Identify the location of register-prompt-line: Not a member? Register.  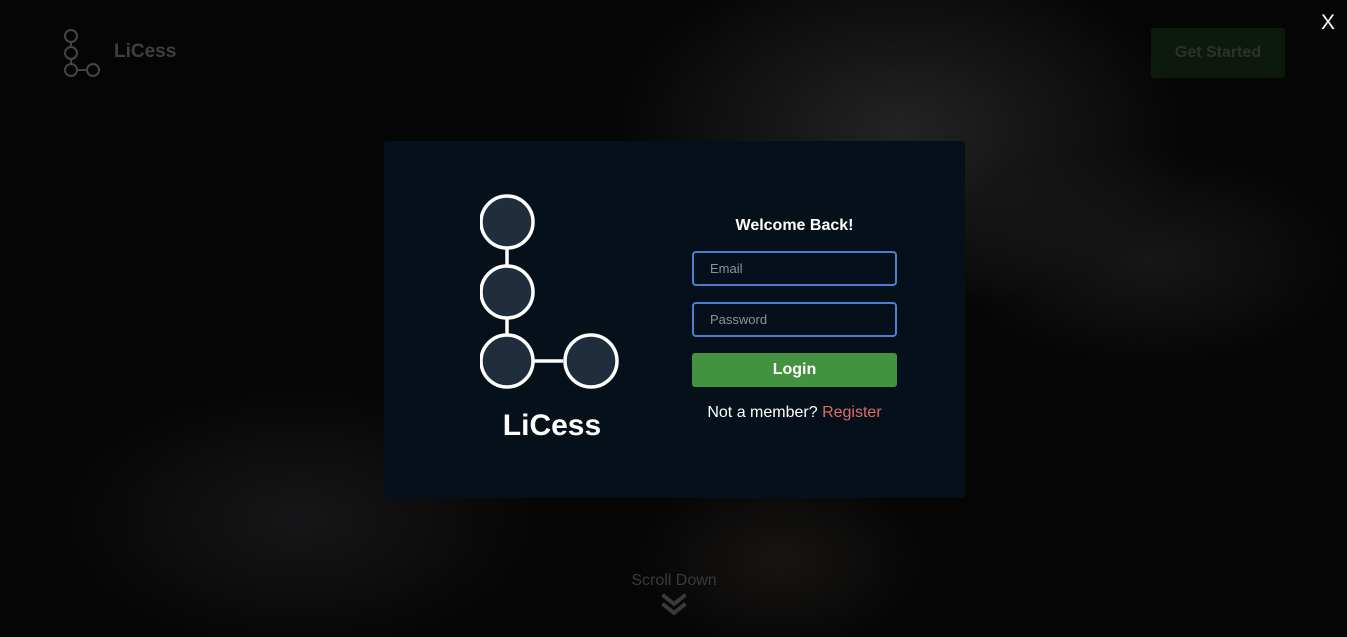
(794, 413).